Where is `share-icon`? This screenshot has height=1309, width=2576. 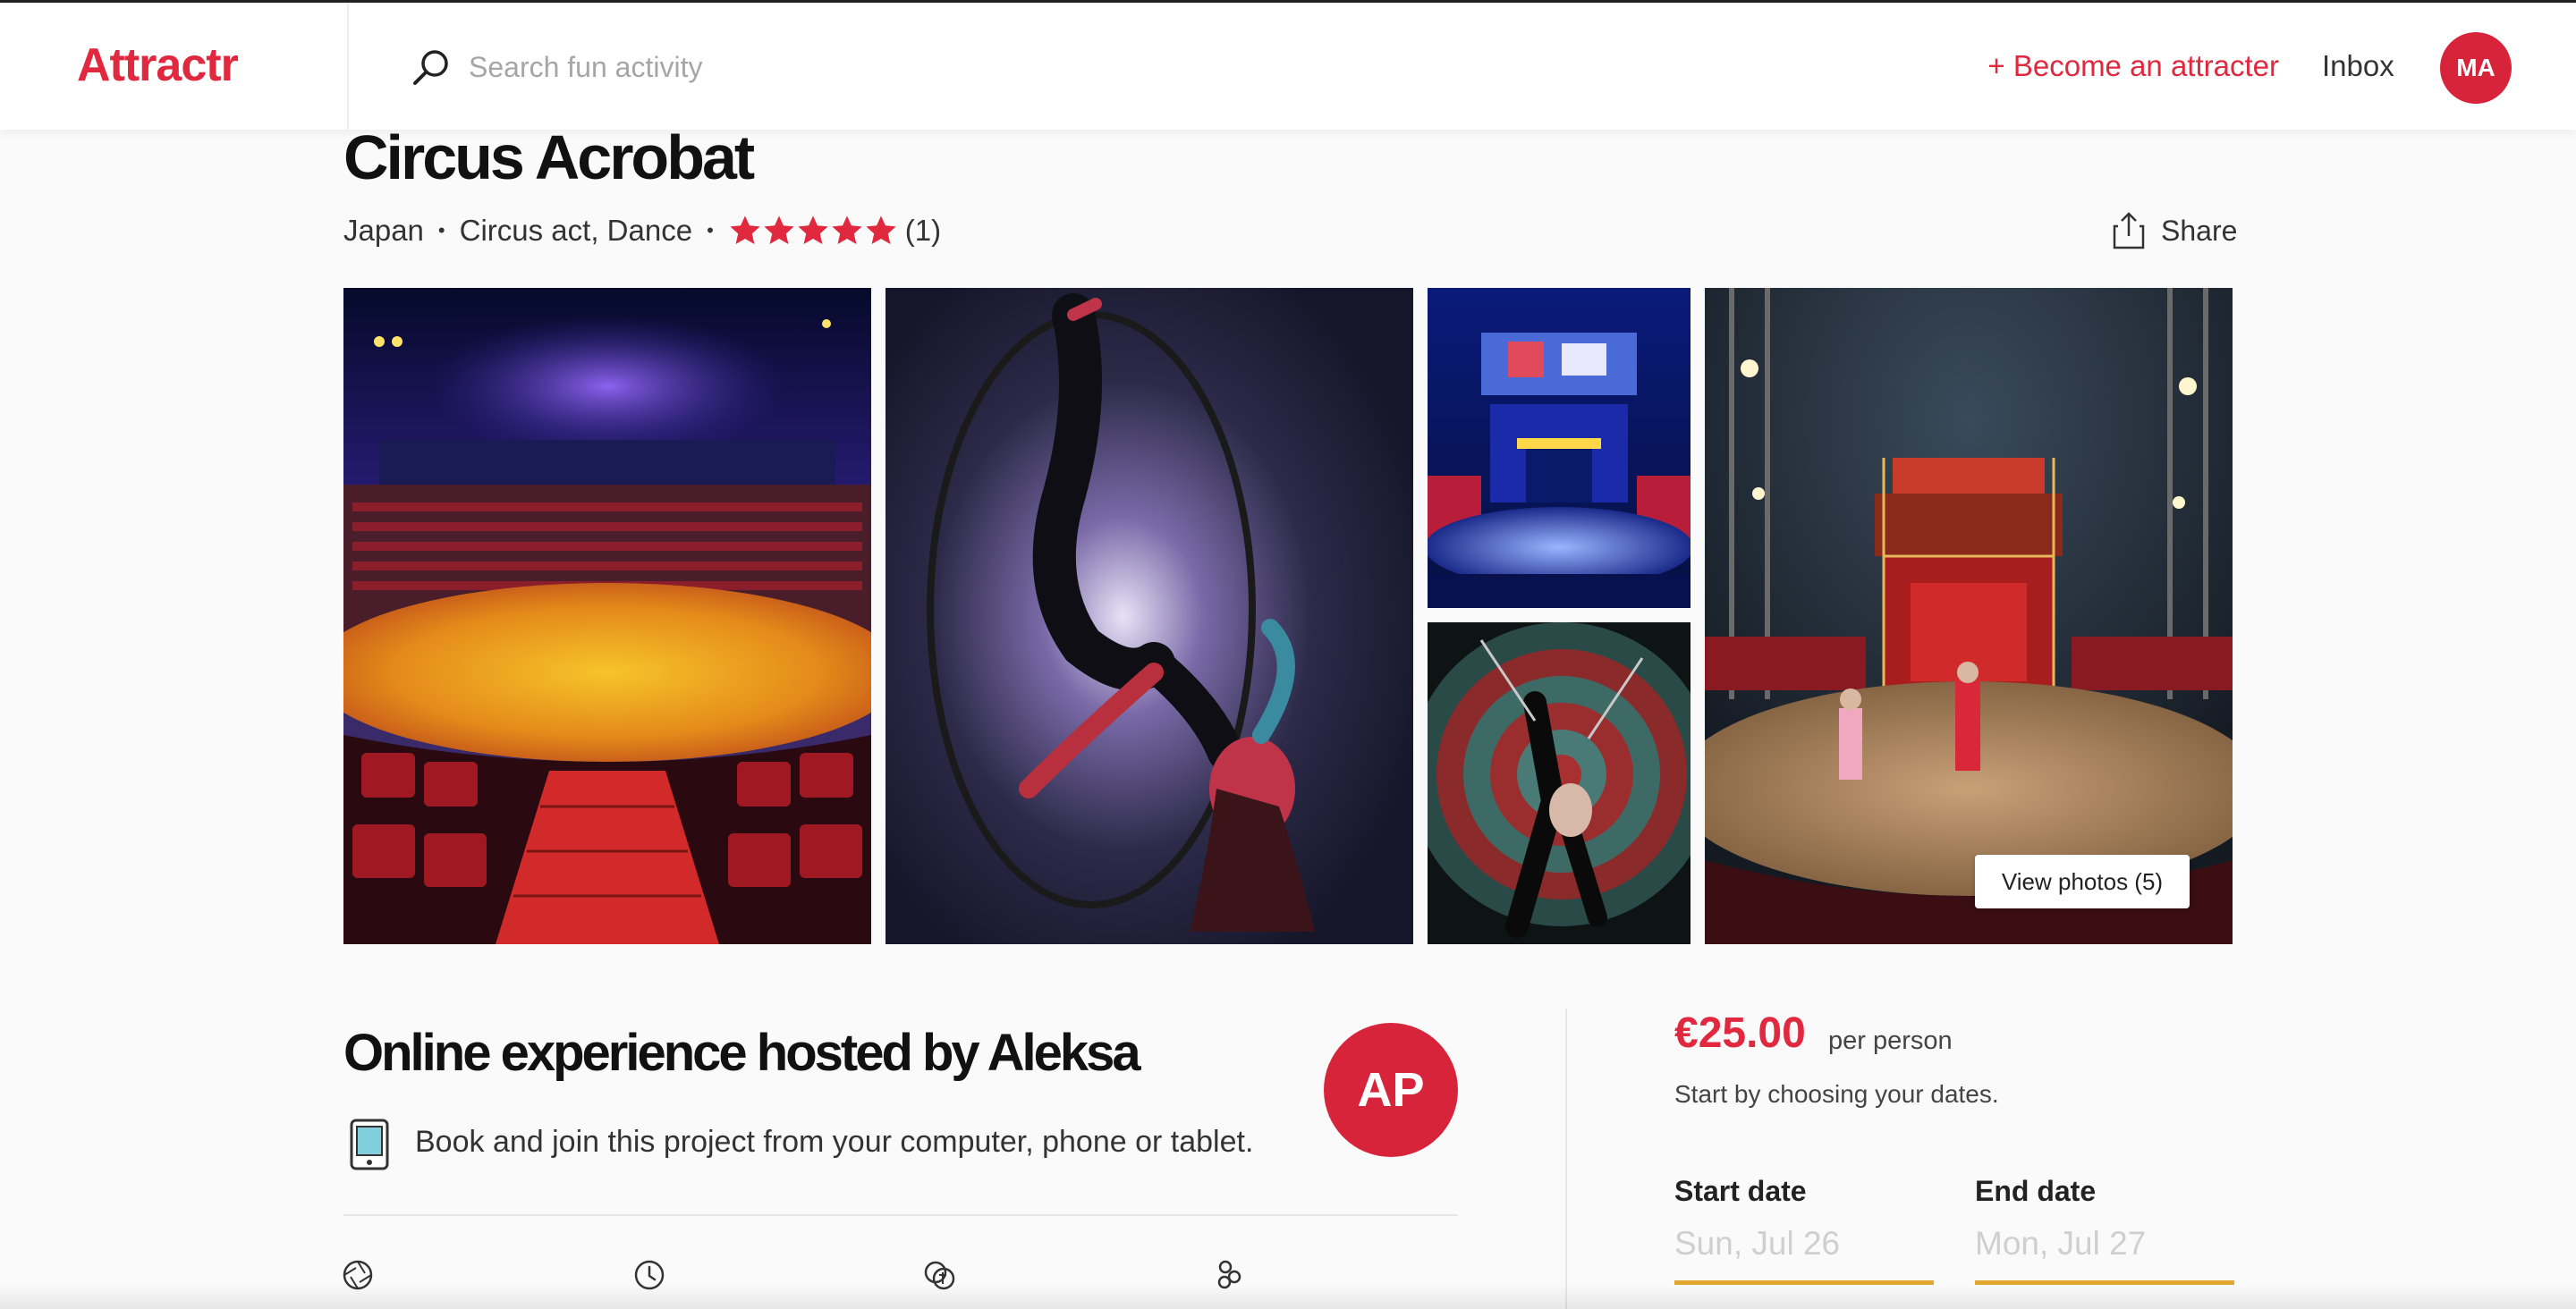
share-icon is located at coordinates (2129, 230).